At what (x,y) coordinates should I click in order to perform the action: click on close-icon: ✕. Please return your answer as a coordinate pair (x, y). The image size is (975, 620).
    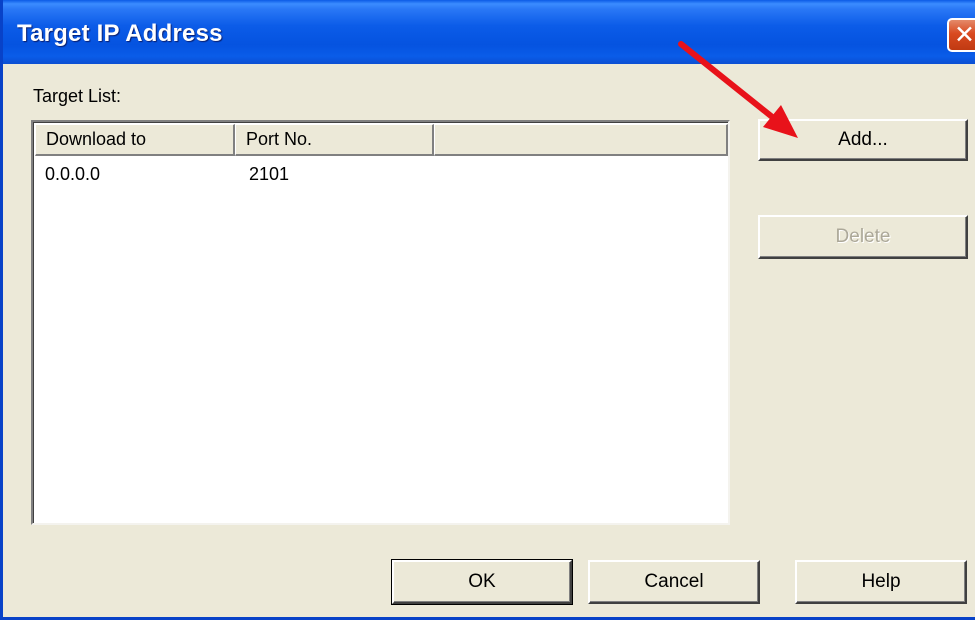
    Looking at the image, I should click on (964, 35).